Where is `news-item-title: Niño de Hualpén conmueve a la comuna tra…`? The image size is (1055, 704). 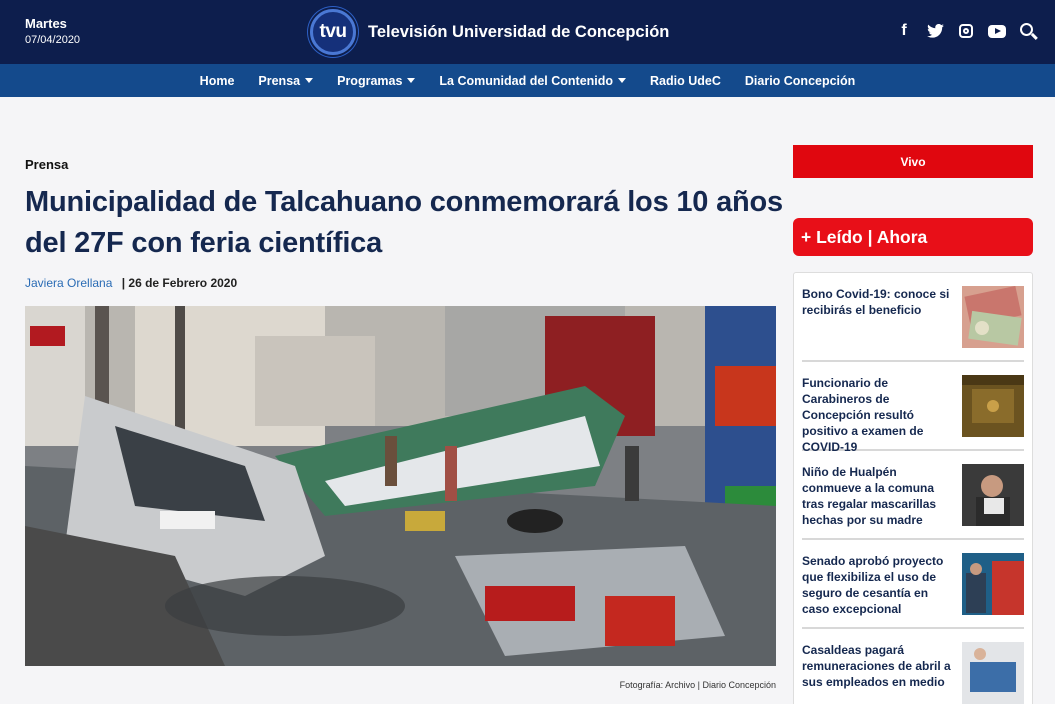 news-item-title: Niño de Hualpén conmueve a la comuna tra… is located at coordinates (878, 501).